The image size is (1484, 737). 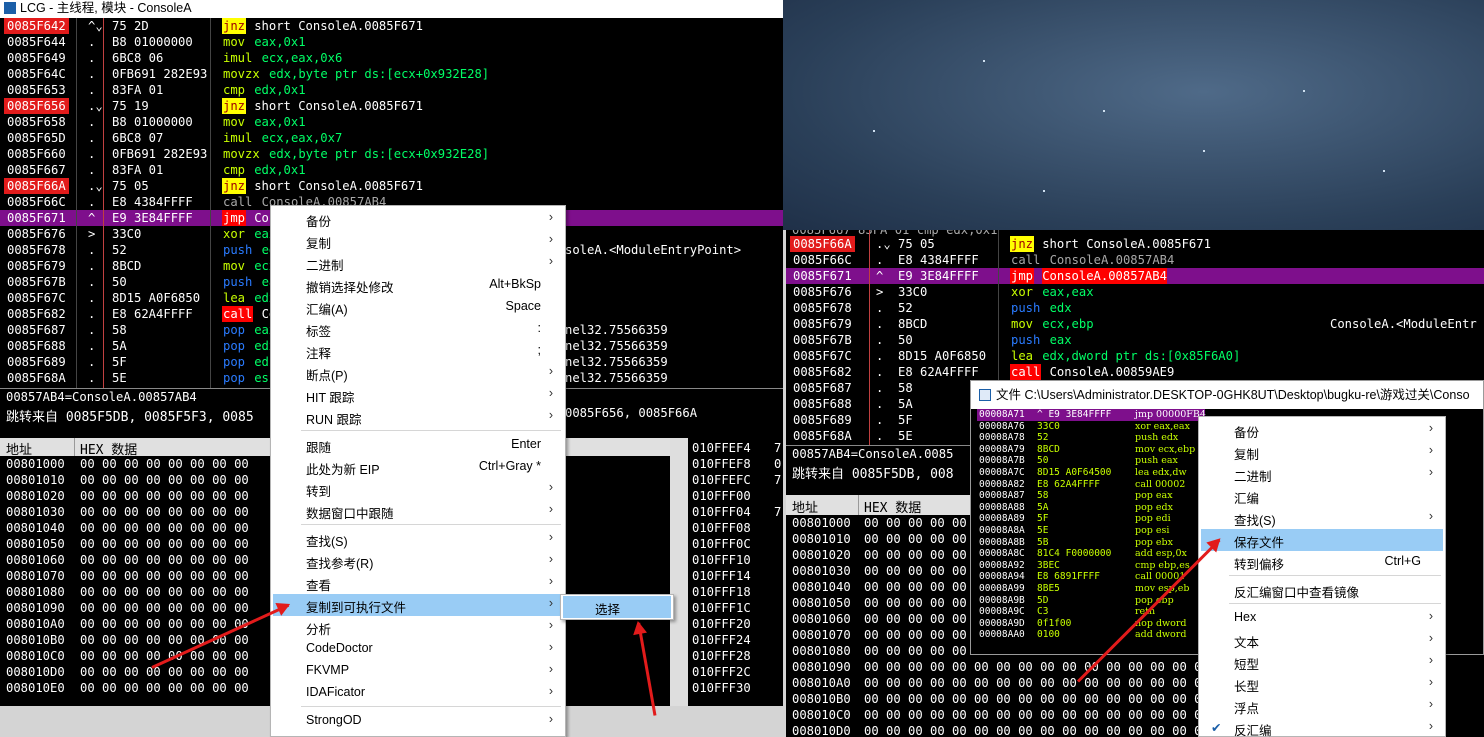 I want to click on memory-address: 00801010, so click(x=35, y=480).